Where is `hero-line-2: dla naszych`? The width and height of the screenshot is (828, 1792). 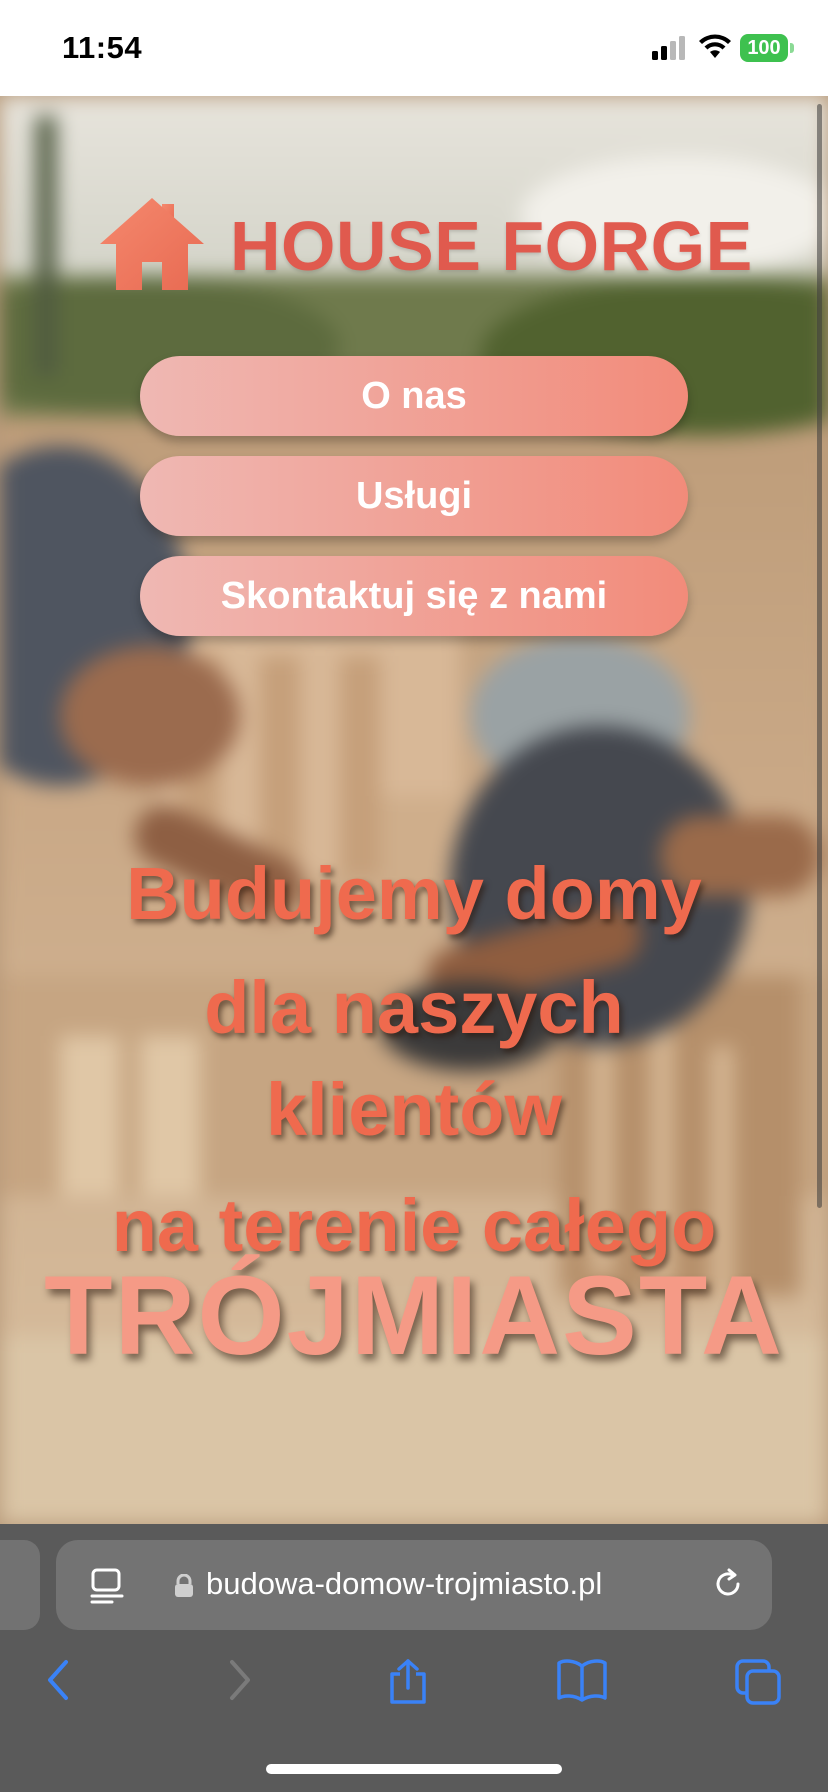
hero-line-2: dla naszych is located at coordinates (414, 1007).